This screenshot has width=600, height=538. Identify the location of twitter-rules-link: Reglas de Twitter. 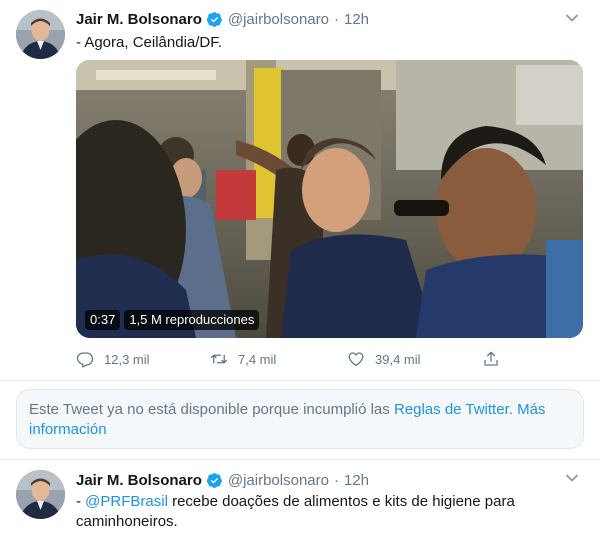
(451, 409).